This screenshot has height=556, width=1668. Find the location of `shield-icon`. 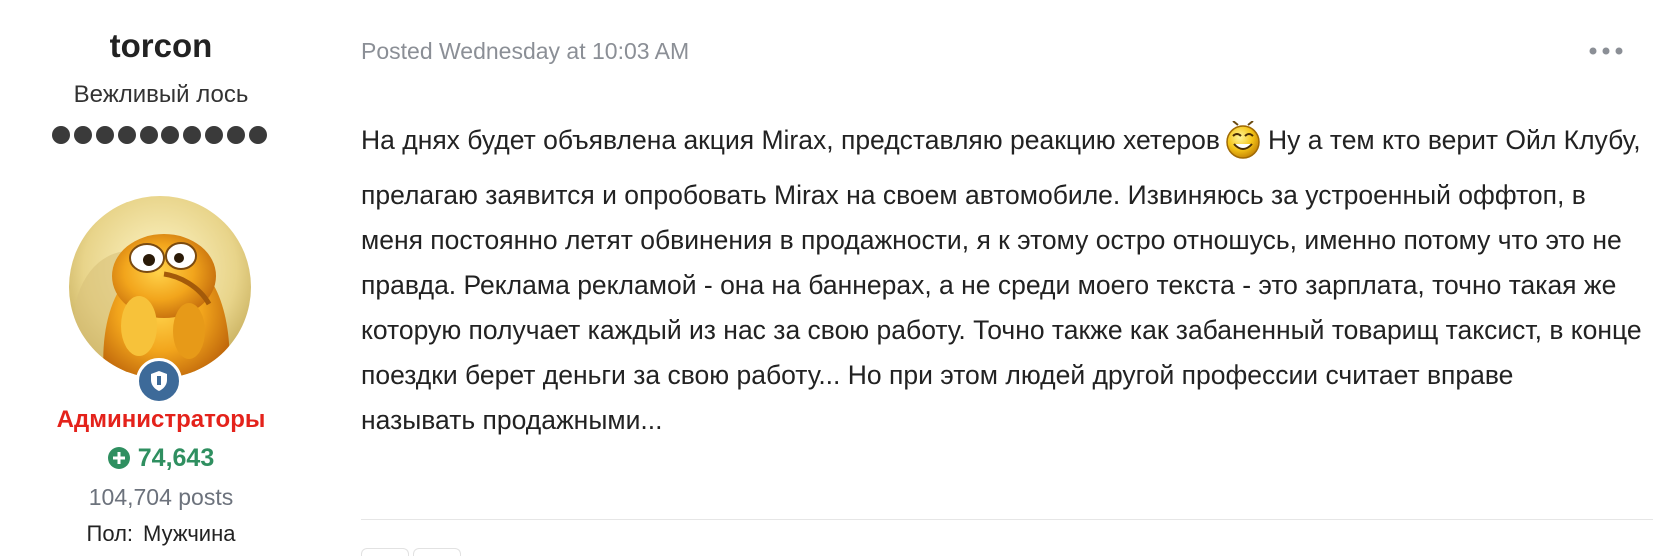

shield-icon is located at coordinates (159, 381).